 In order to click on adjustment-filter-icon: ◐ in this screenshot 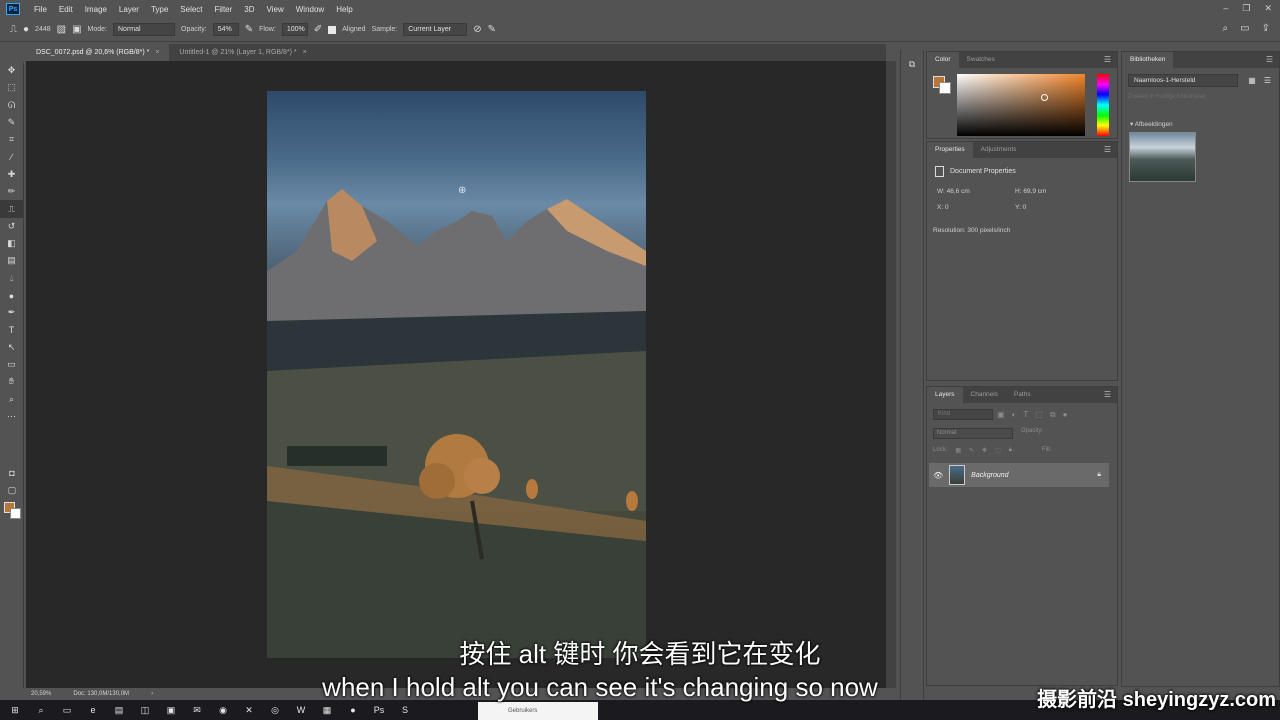, I will do `click(1014, 415)`.